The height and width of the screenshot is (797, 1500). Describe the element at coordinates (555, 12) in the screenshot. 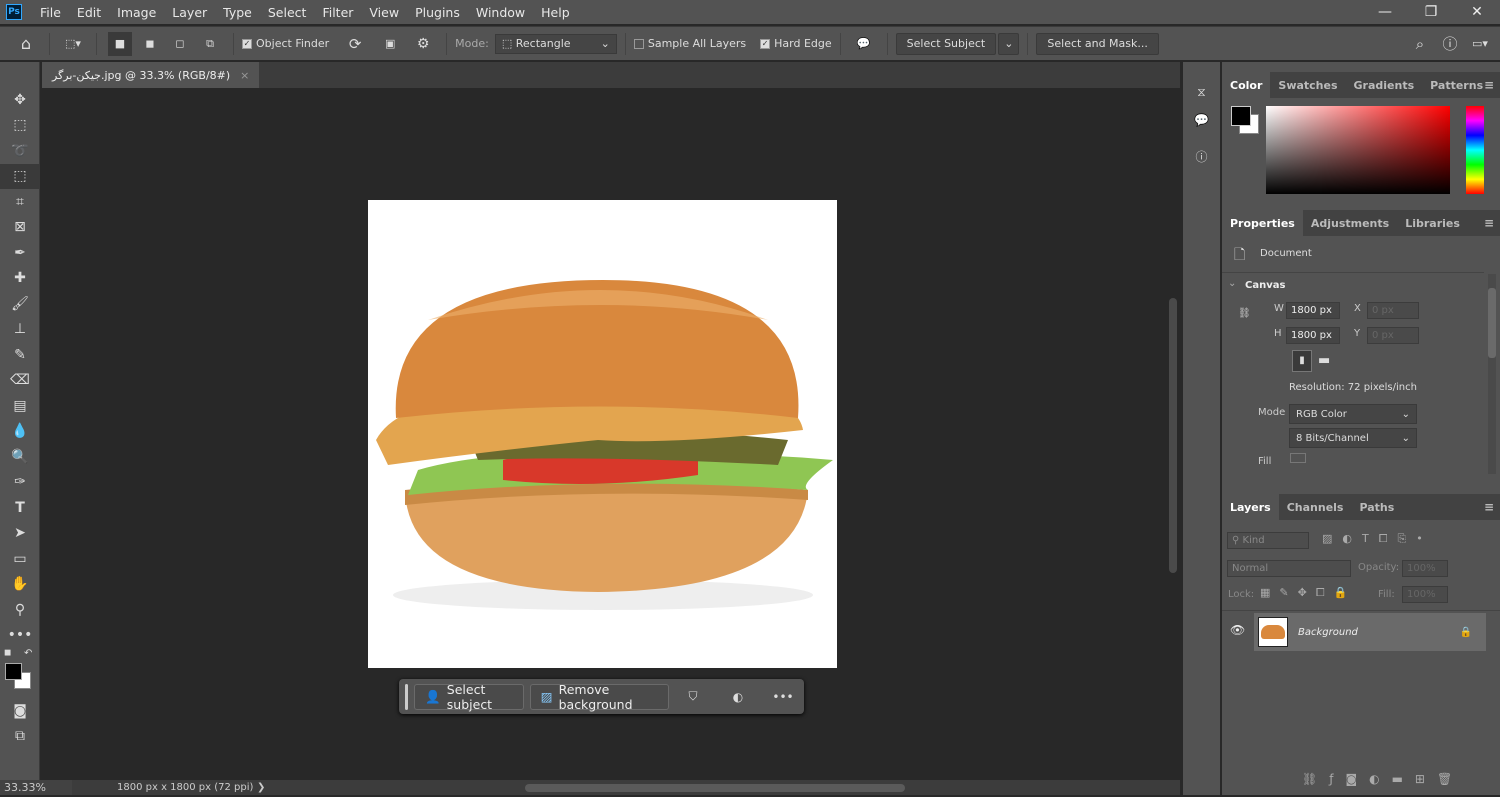

I see `menu-help: Help` at that location.